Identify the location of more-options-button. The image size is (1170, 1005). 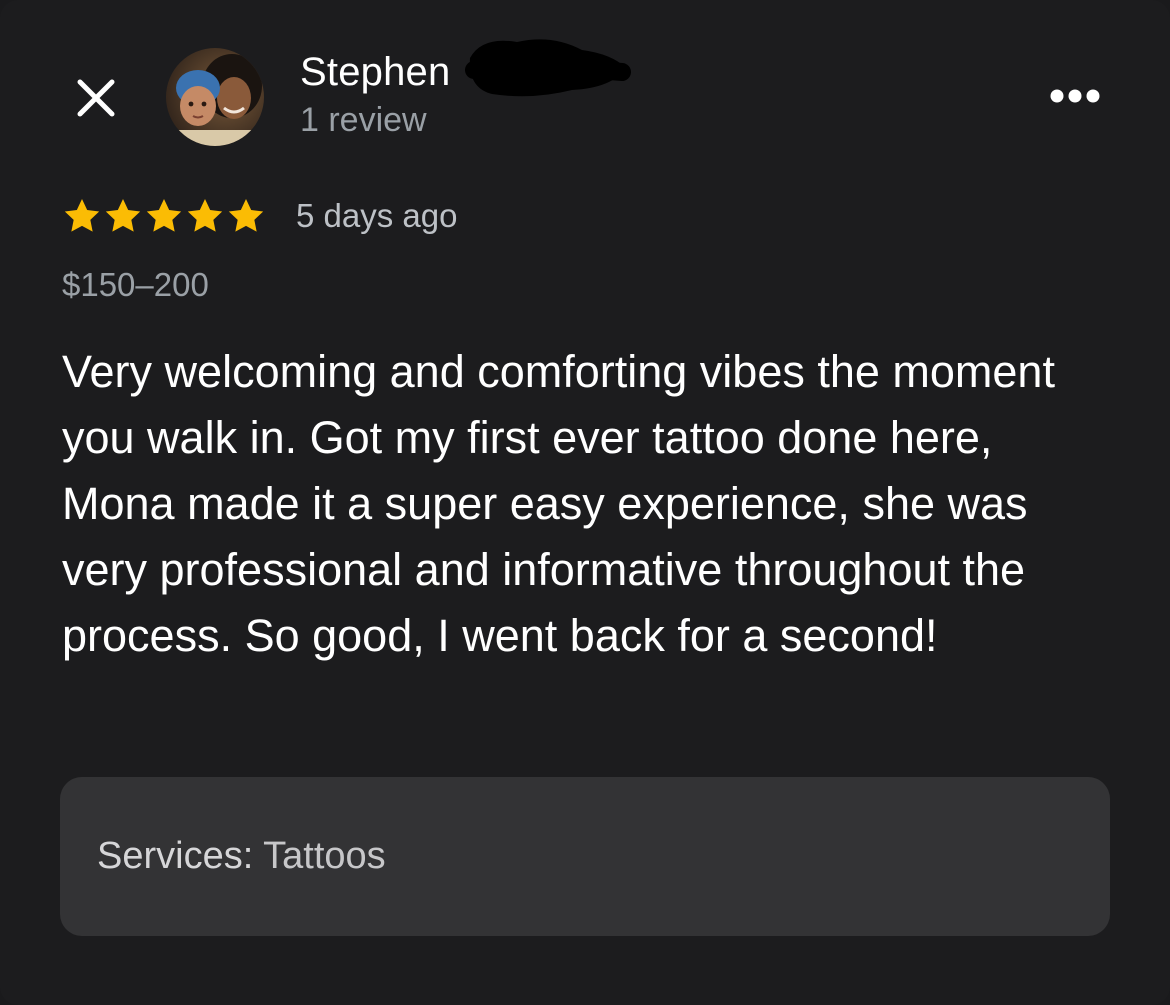
(1075, 96).